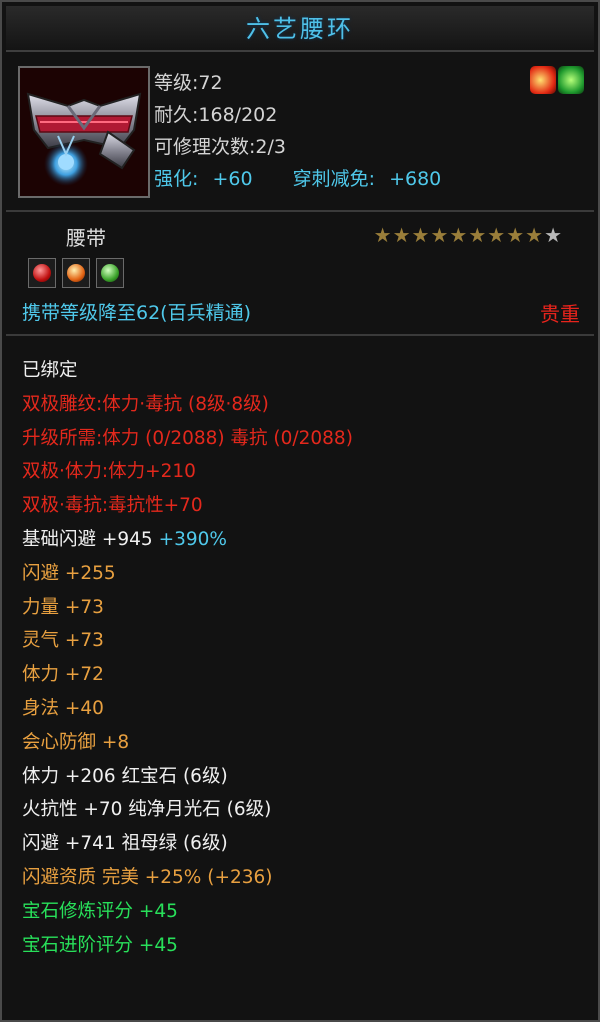 The width and height of the screenshot is (600, 1022). I want to click on attribute-line: 火抗性 +70 纯净月光石 (6级), so click(302, 810).